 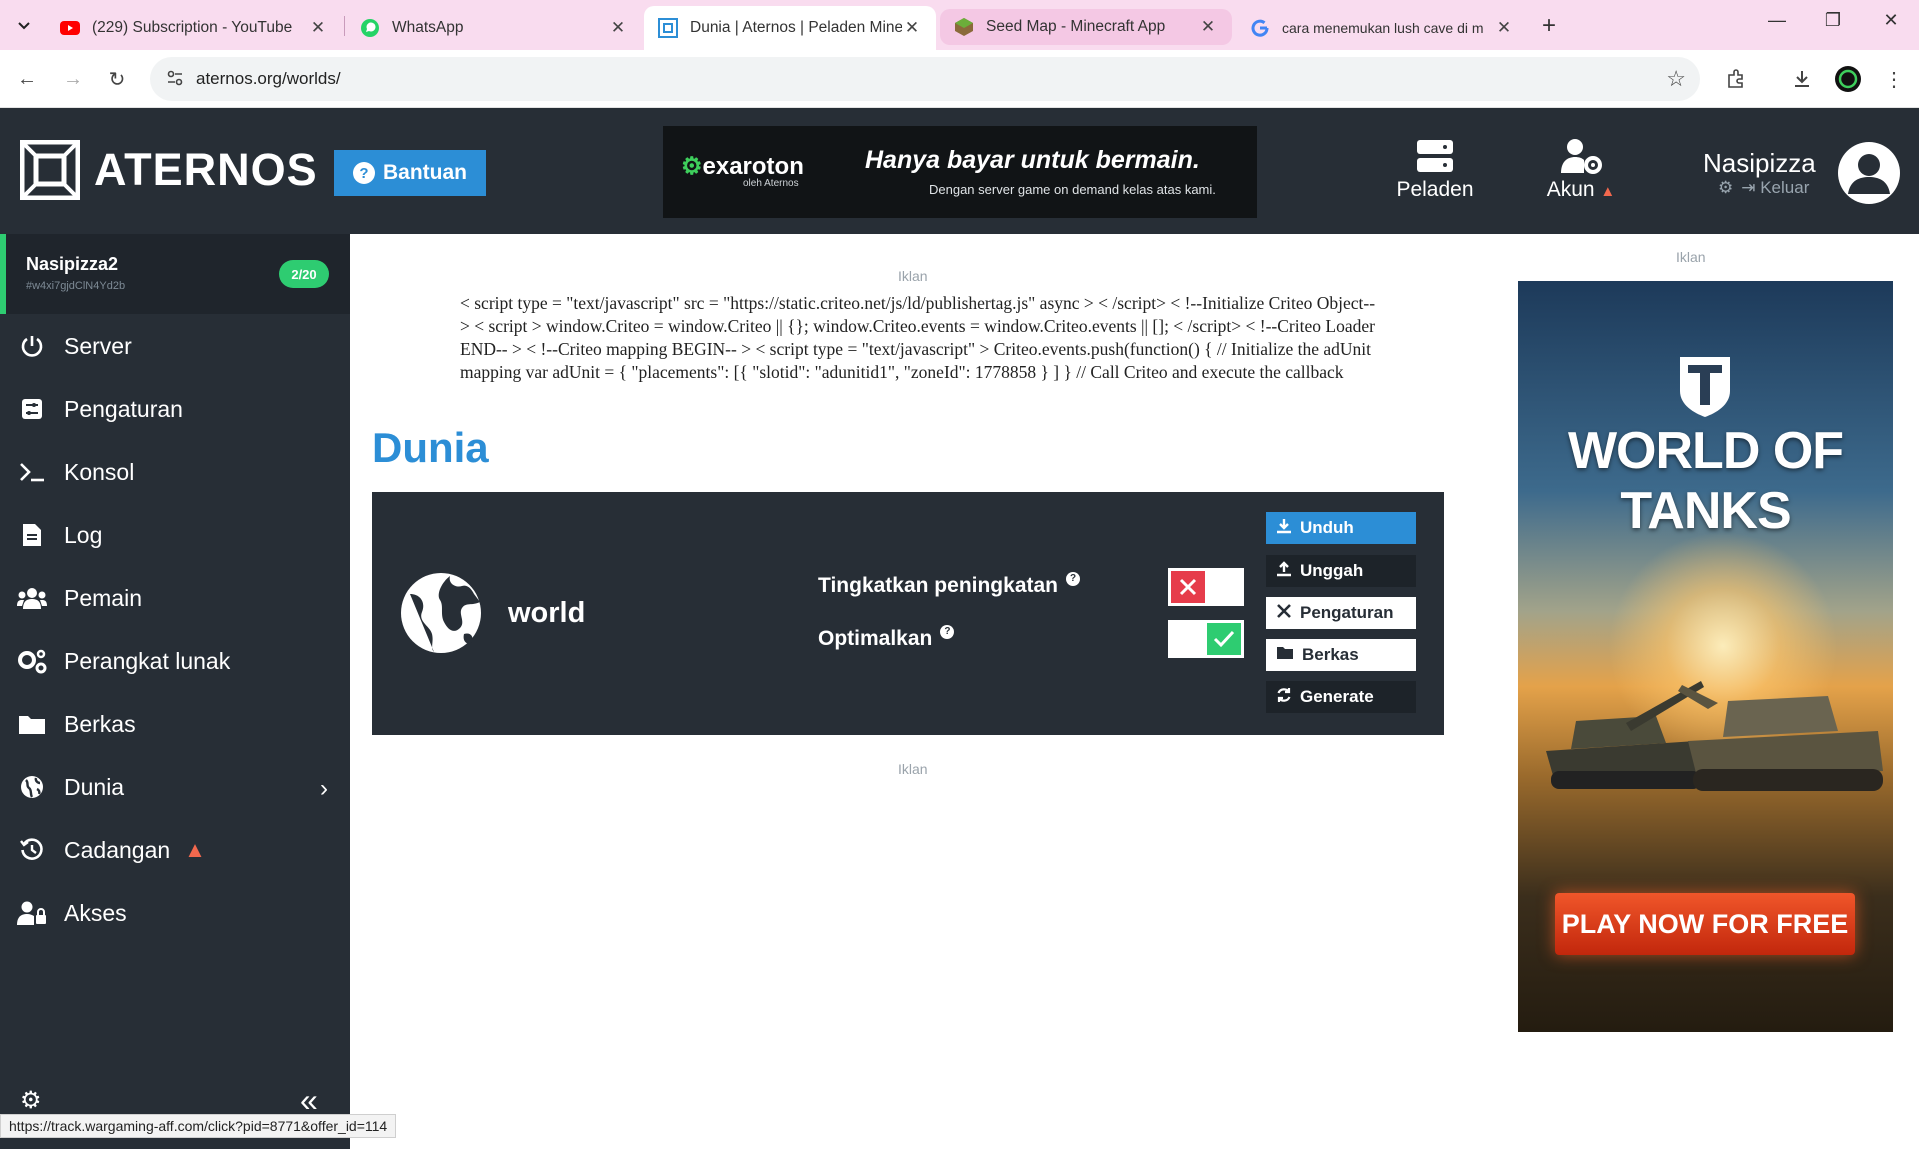 I want to click on nav-servers-label: Peladen, so click(x=1435, y=189).